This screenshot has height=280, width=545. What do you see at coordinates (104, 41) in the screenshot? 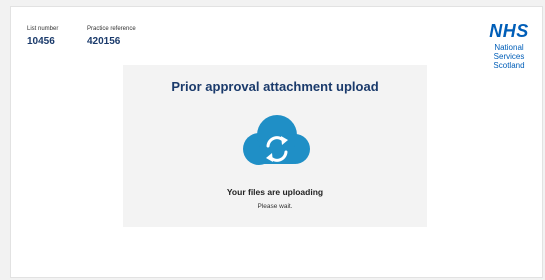
I see `practice-reference-value: 420156` at bounding box center [104, 41].